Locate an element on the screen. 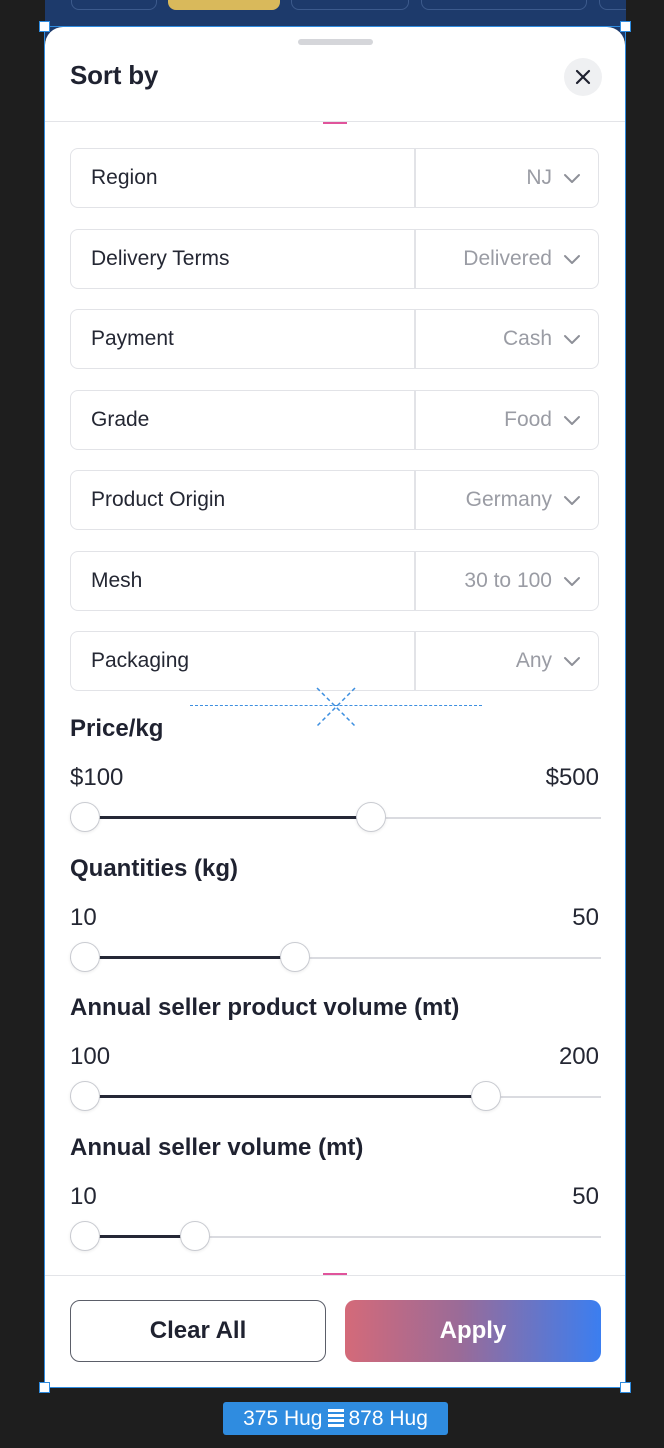 The width and height of the screenshot is (664, 1448). range-min-label: 100 is located at coordinates (90, 1056).